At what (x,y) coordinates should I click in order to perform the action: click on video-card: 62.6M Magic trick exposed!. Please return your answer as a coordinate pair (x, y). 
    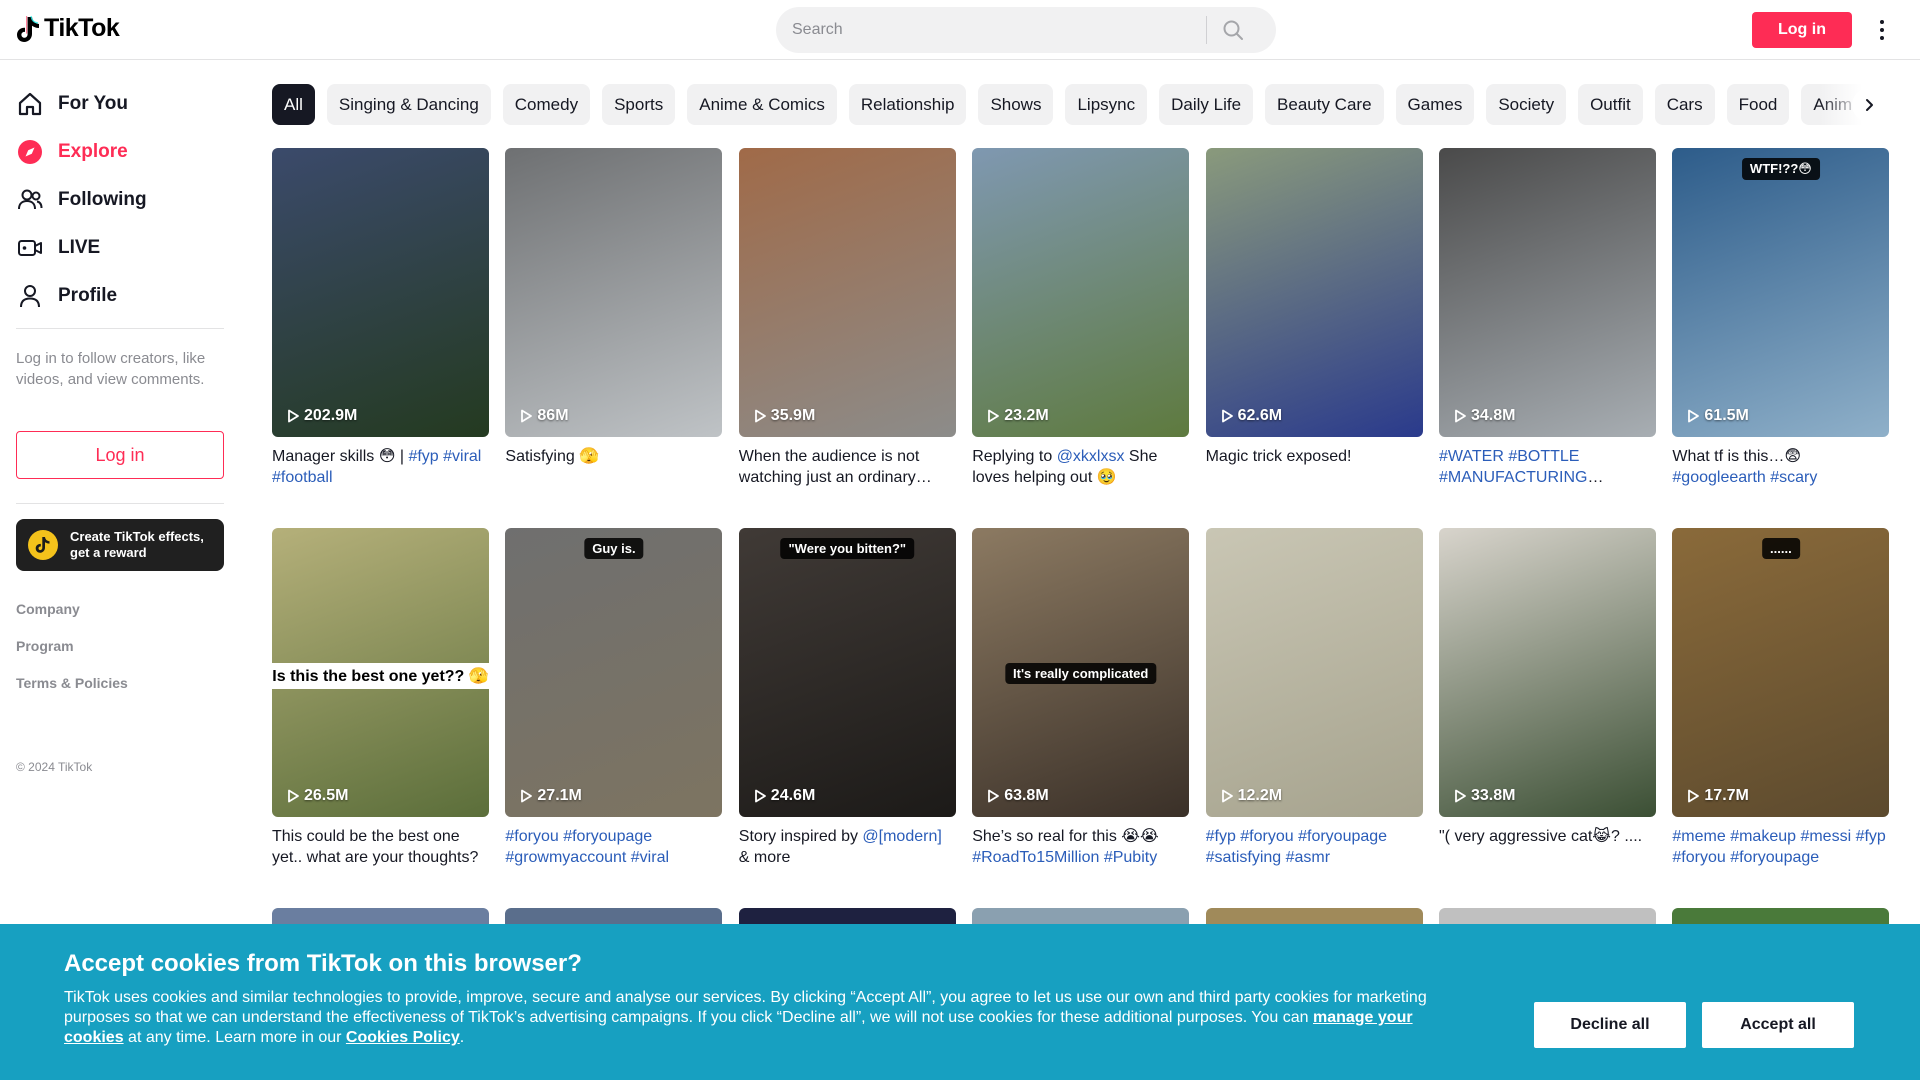
    Looking at the image, I should click on (1314, 318).